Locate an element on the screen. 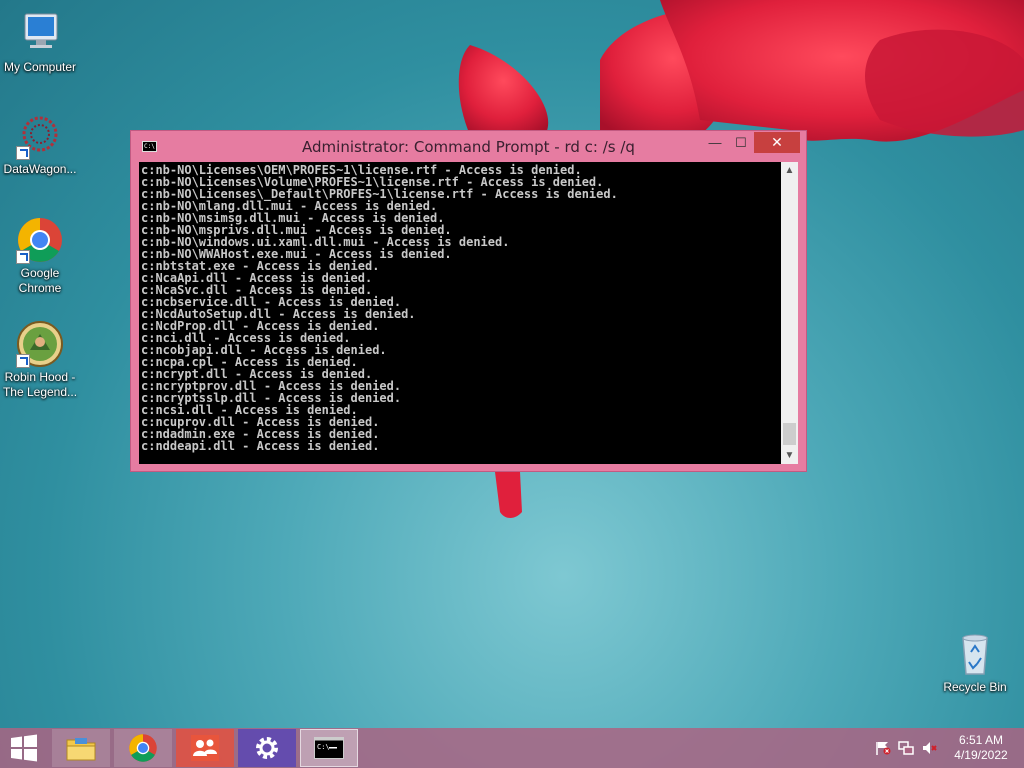 The width and height of the screenshot is (1024, 768). taskbar-item-chrome is located at coordinates (143, 748).